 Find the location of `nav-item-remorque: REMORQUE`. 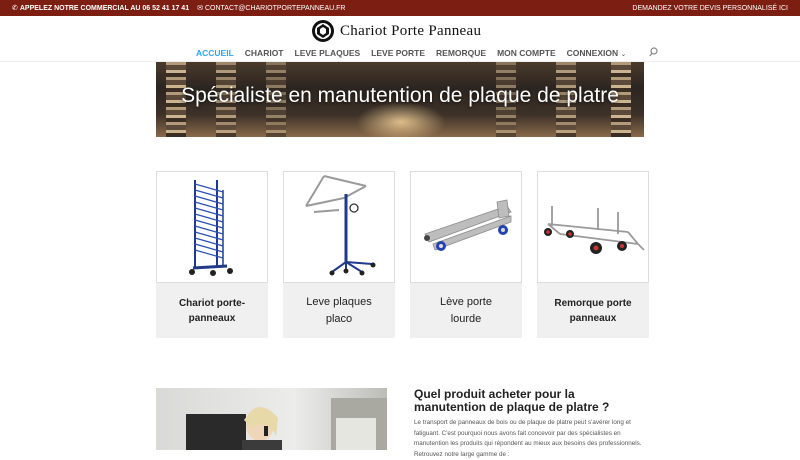

nav-item-remorque: REMORQUE is located at coordinates (461, 53).